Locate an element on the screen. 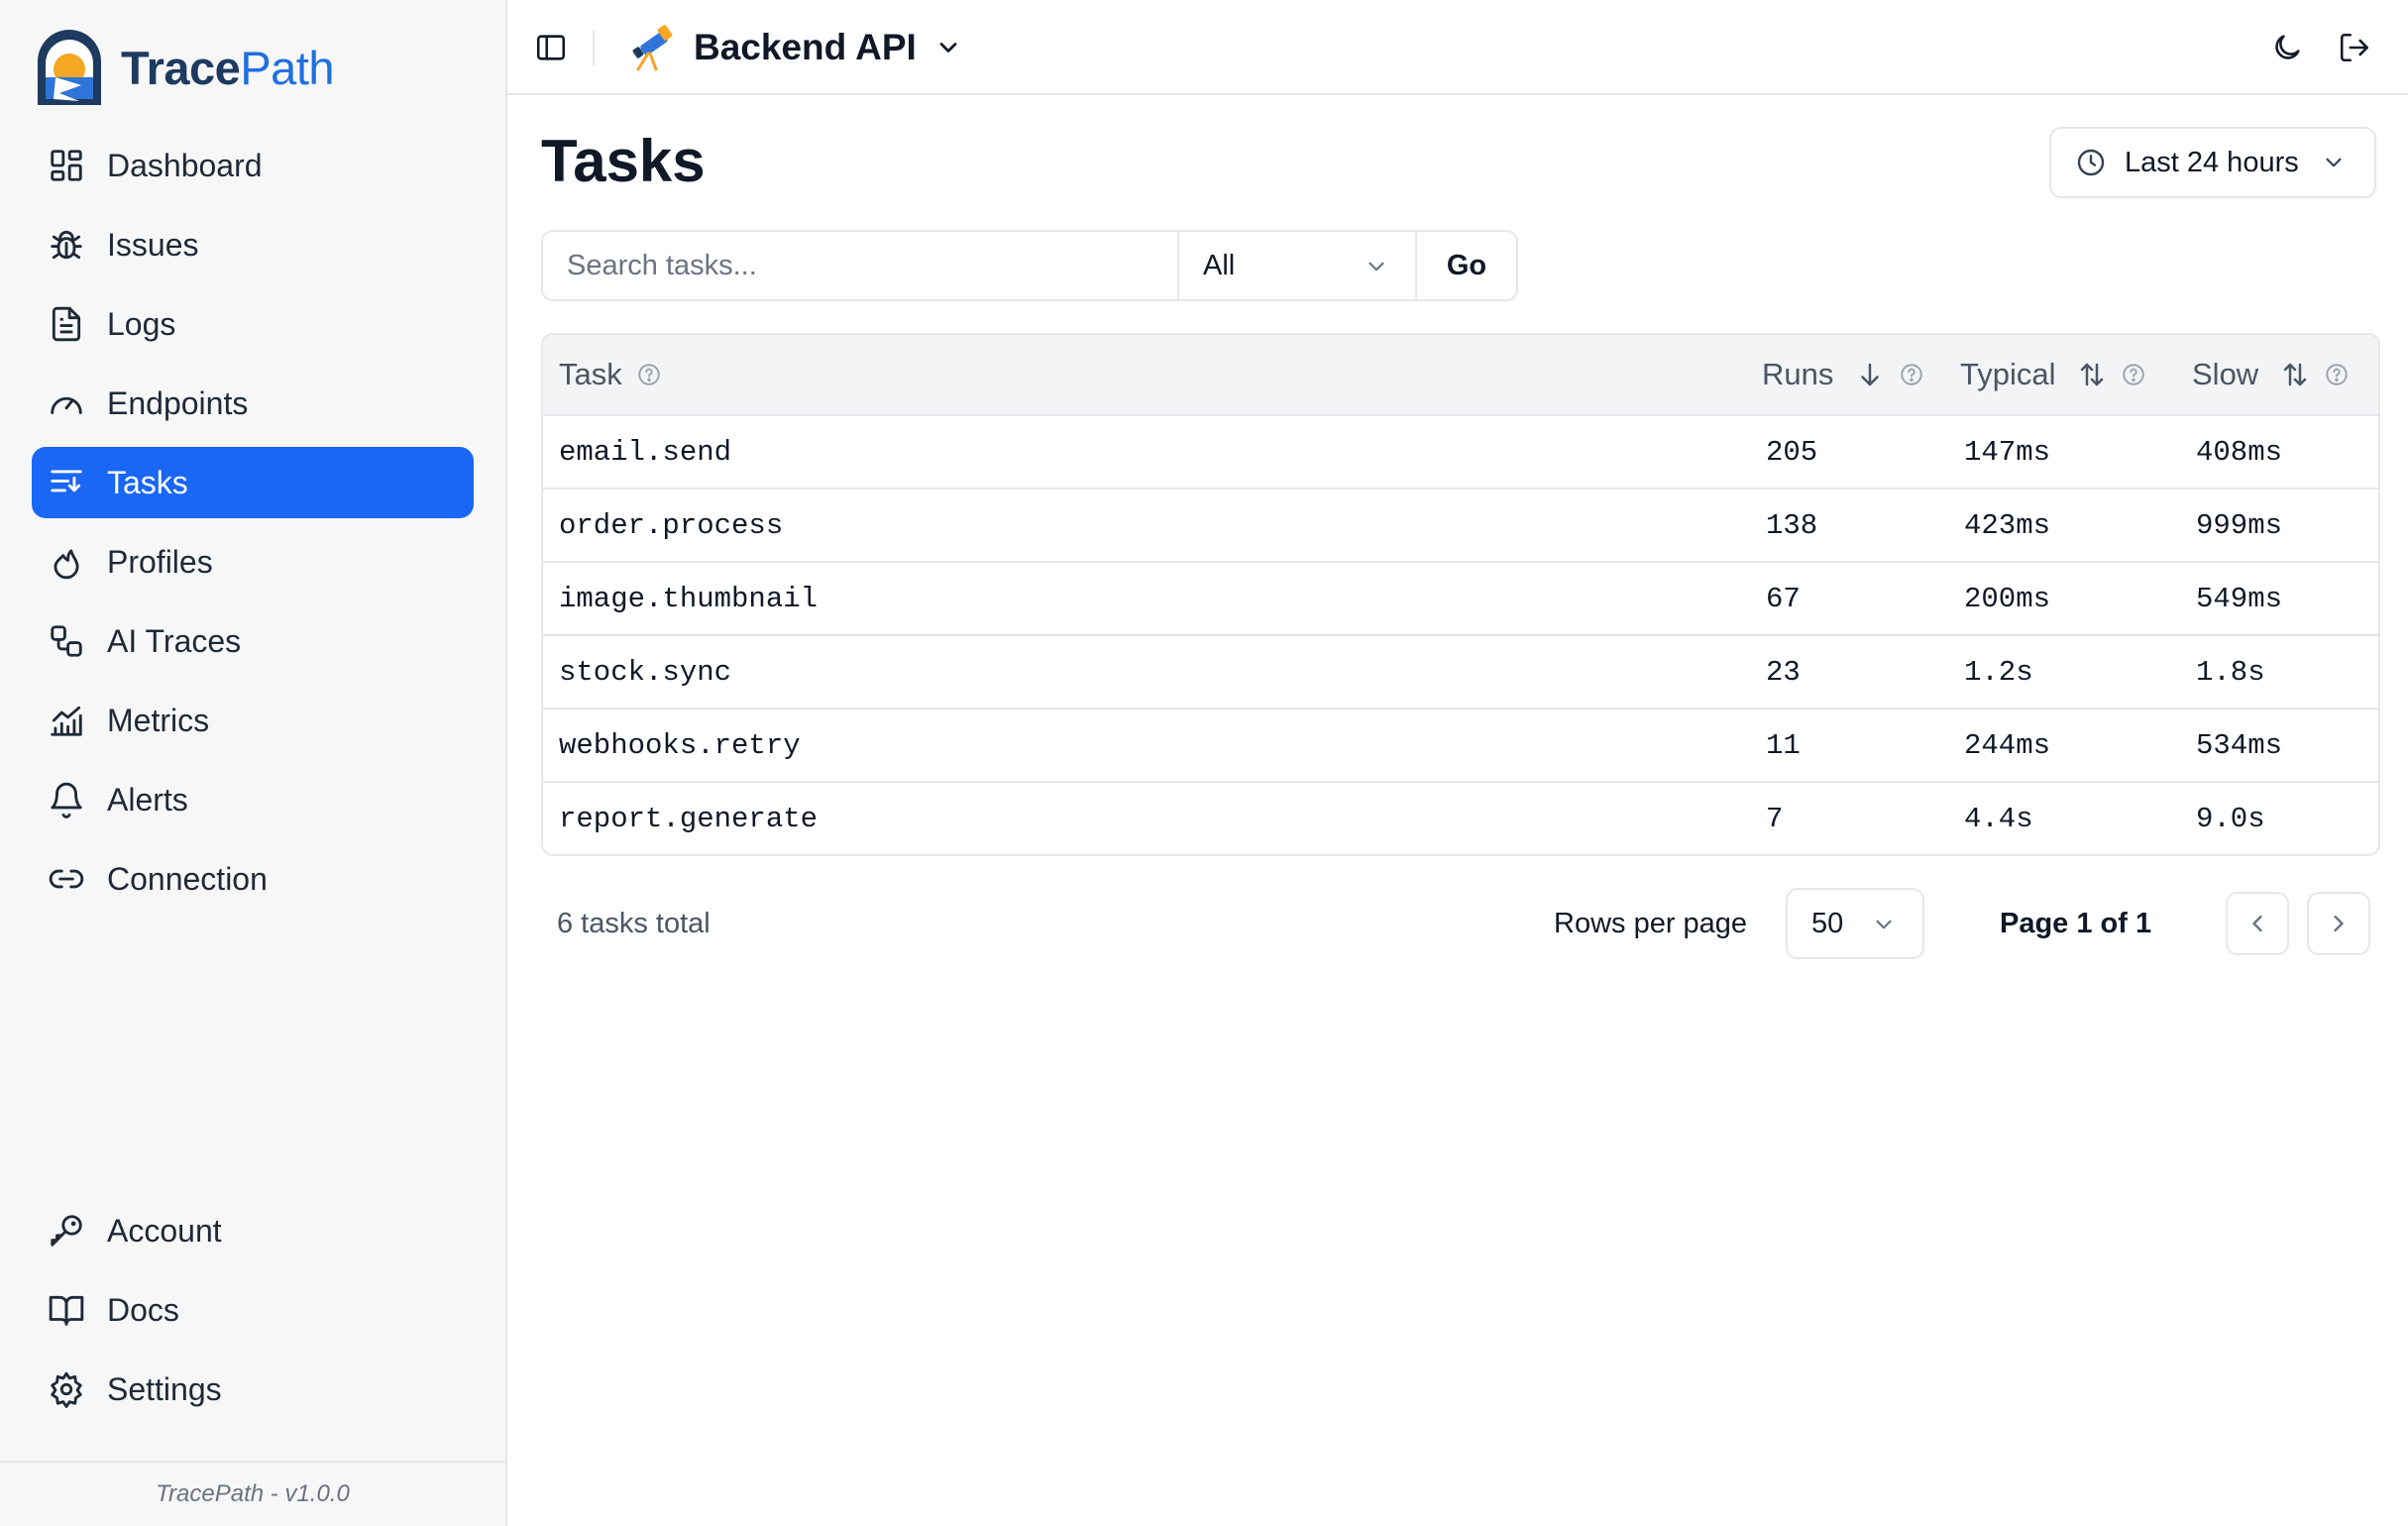 The height and width of the screenshot is (1526, 2408). sidebar-item-label: Docs is located at coordinates (143, 1309).